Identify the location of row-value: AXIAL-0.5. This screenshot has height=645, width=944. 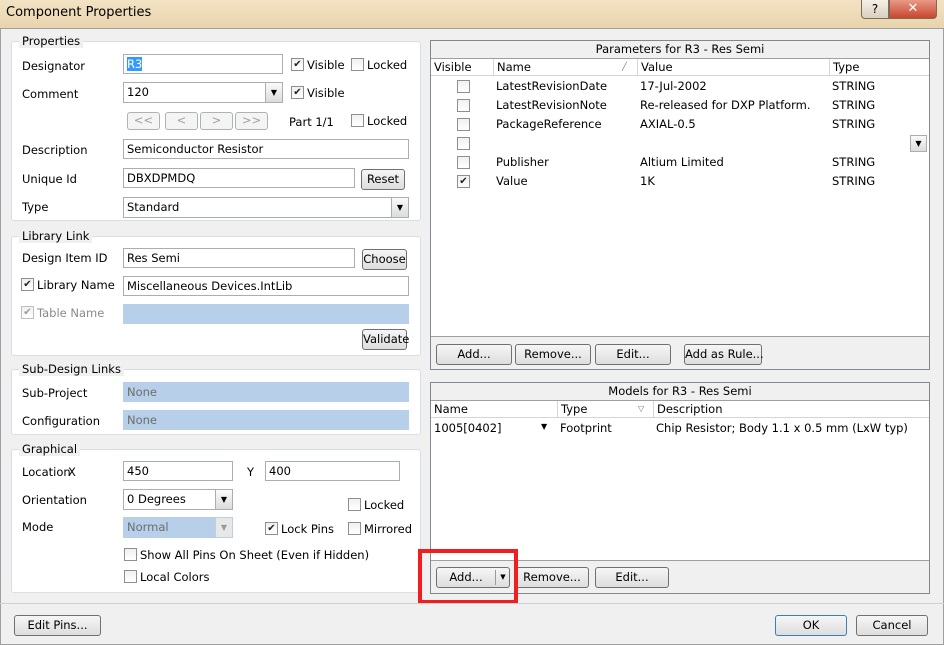
(668, 124).